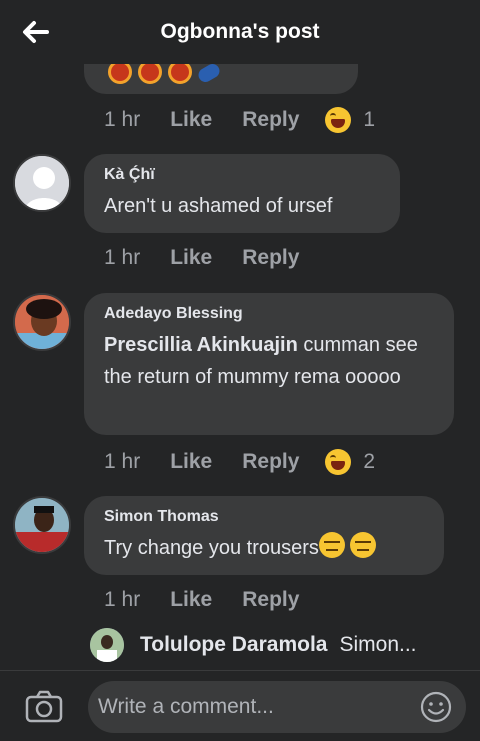  I want to click on camera-icon, so click(44, 706).